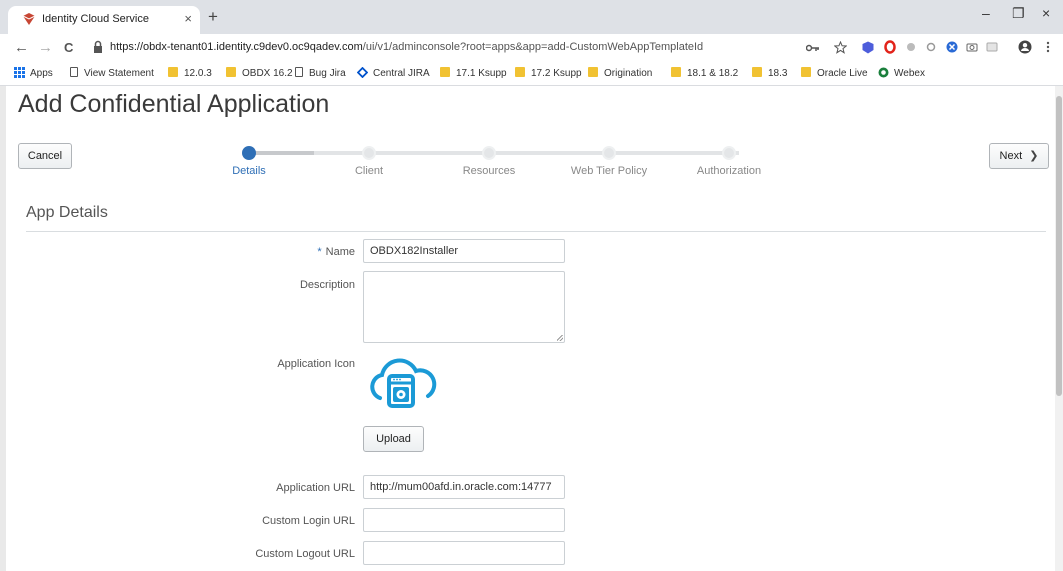 The height and width of the screenshot is (571, 1063). I want to click on back-button: ←, so click(21, 47).